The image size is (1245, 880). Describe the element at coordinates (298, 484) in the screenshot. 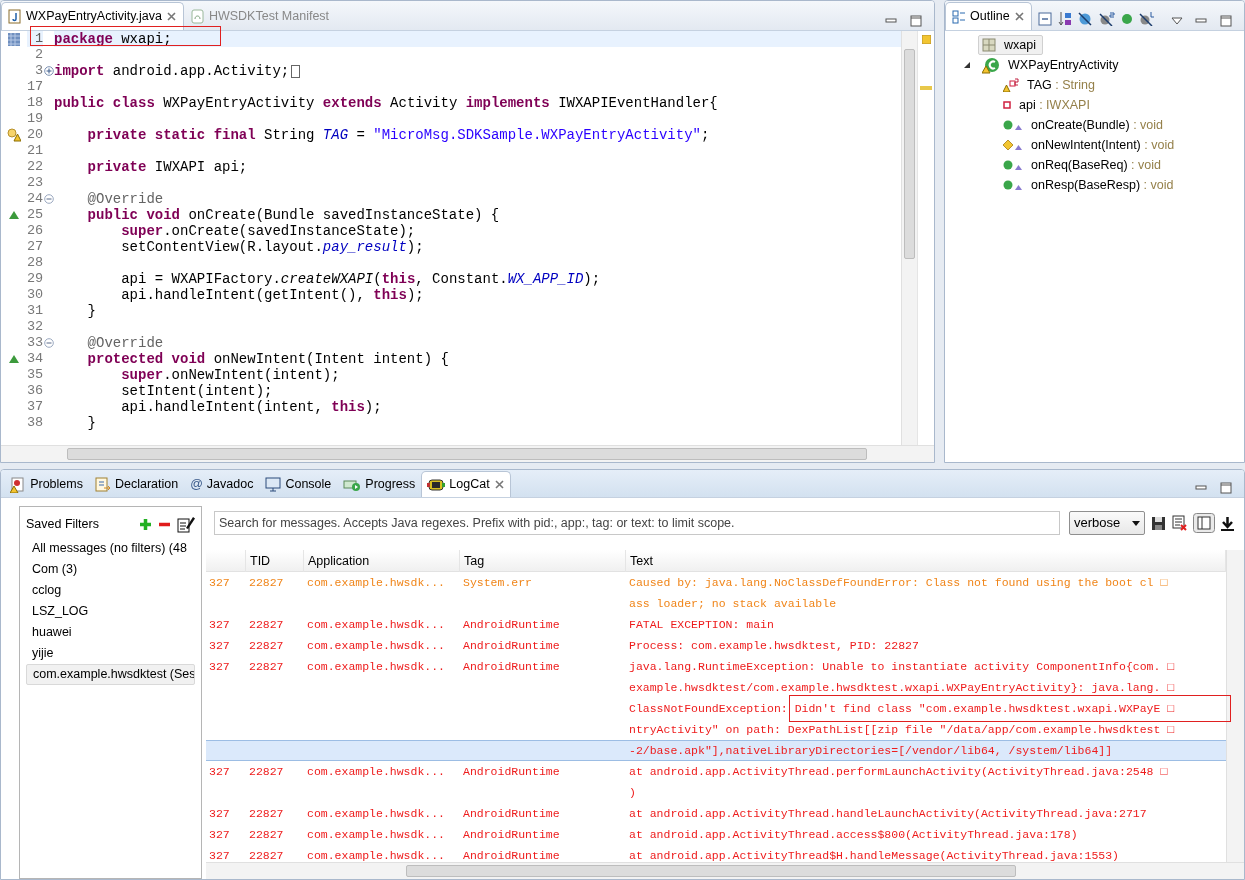

I see `view-tab: Console` at that location.